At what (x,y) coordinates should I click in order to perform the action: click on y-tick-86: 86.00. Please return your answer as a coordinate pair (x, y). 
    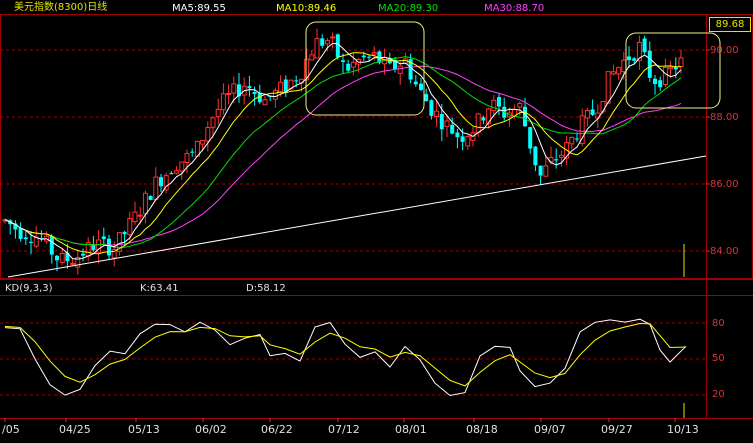
    Looking at the image, I should click on (724, 184).